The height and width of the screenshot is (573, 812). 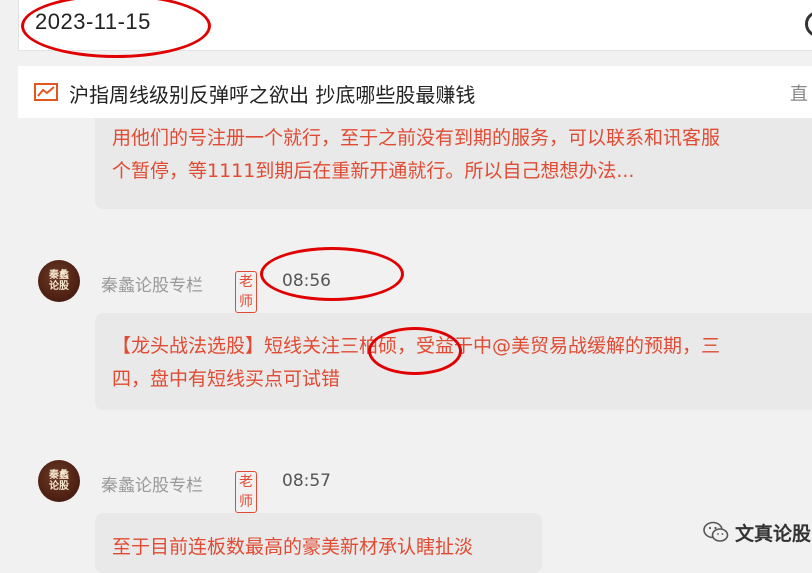 I want to click on stock-annotation-circle, so click(x=415, y=351).